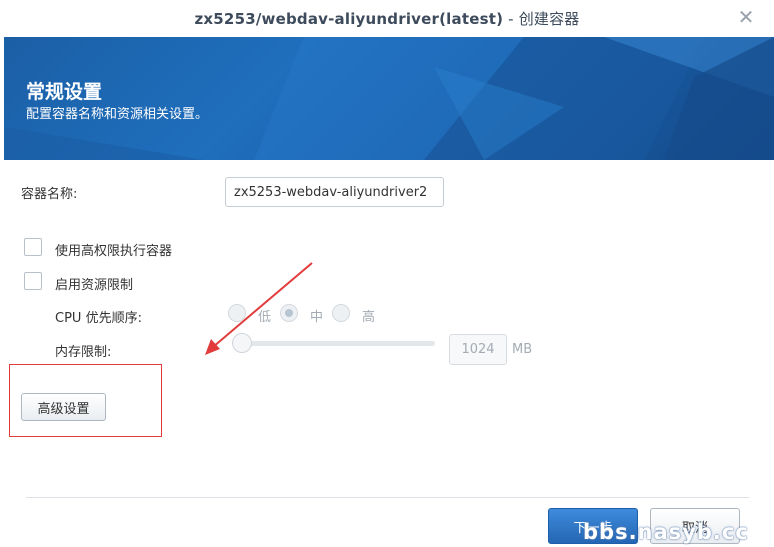  I want to click on resource-limit-label: 启用资源限制, so click(94, 285).